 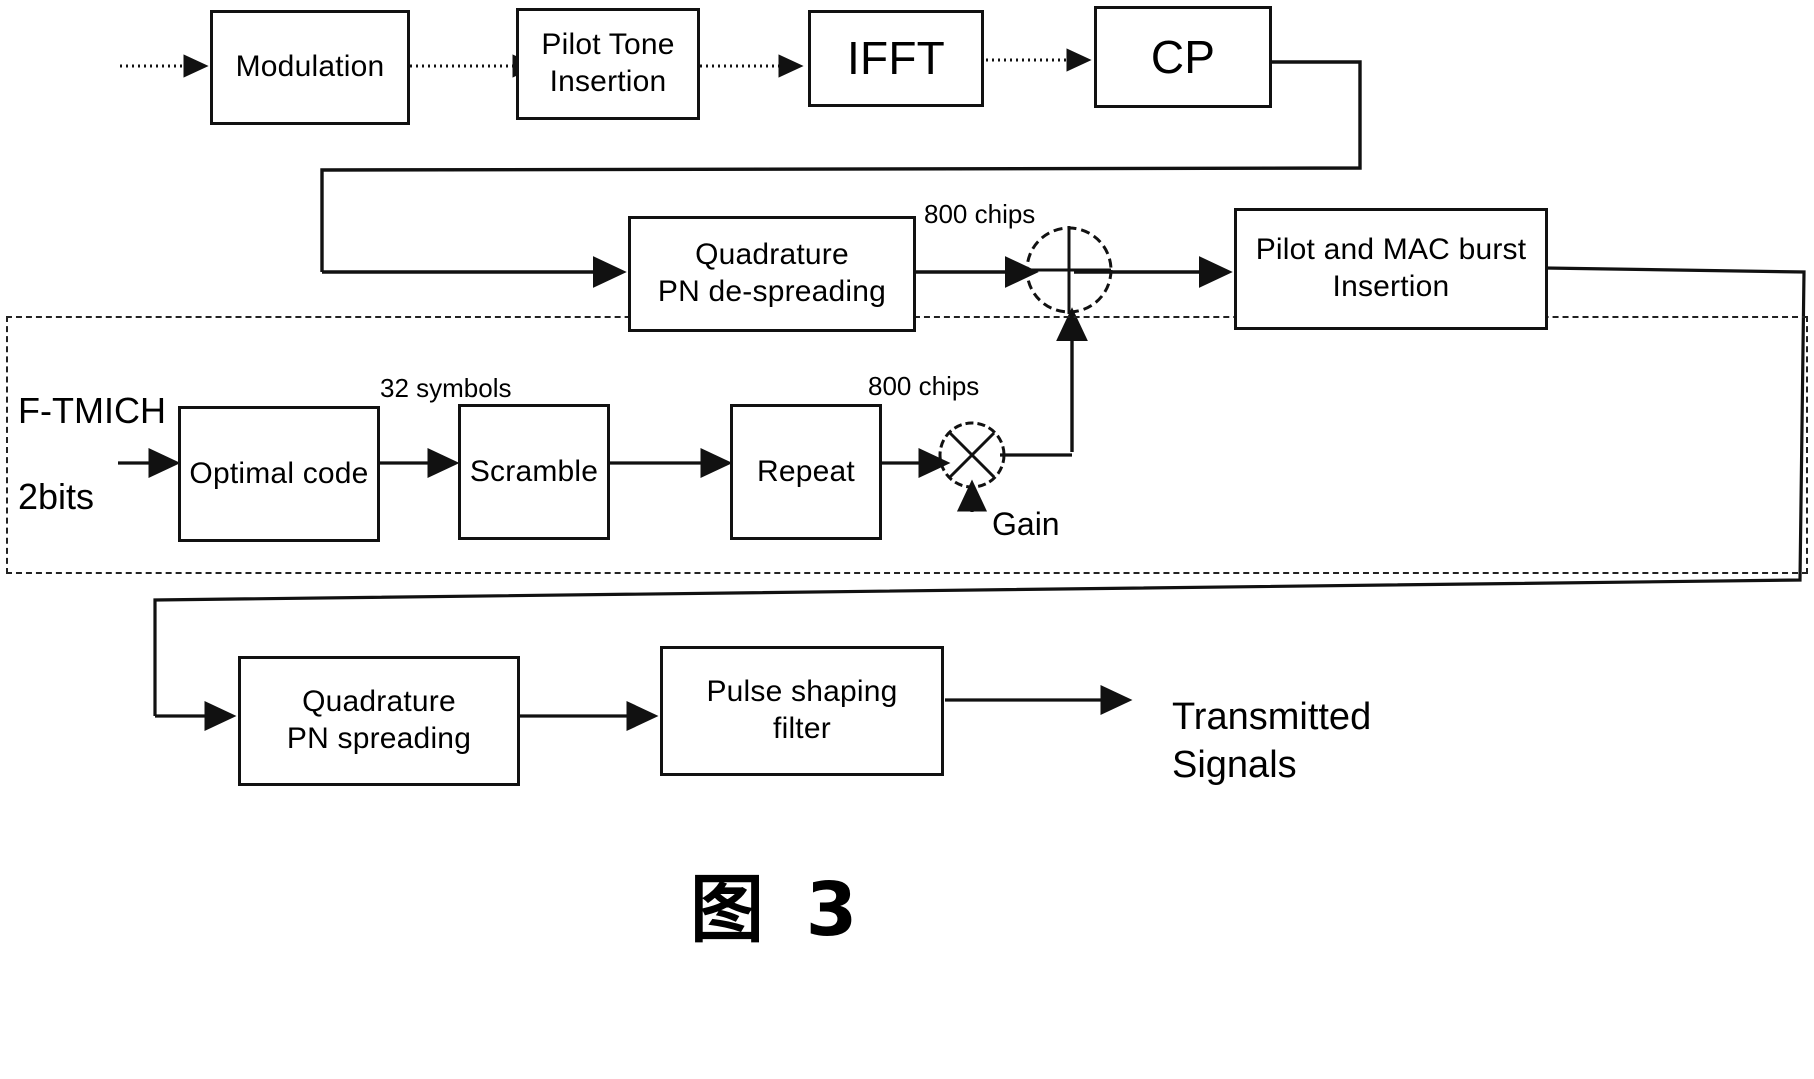 I want to click on label-32-symbols: 32 symbols, so click(x=446, y=388).